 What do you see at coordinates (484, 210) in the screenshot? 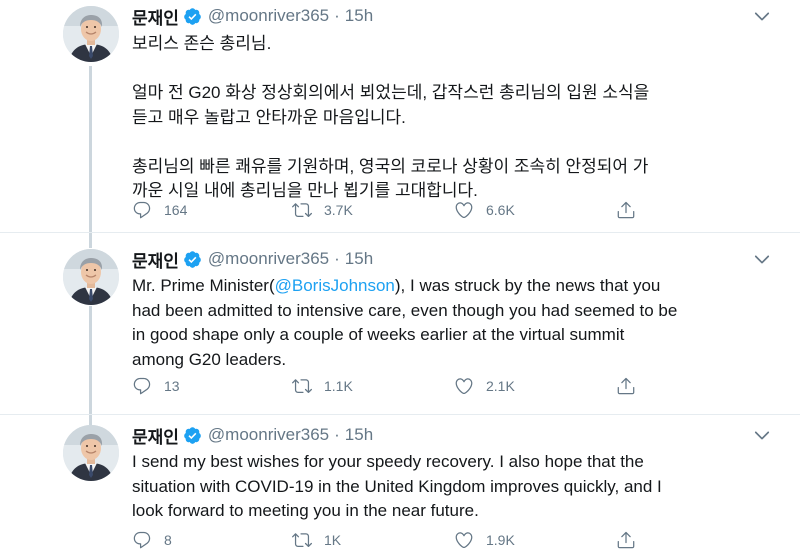
I see `like-button: 6.6K` at bounding box center [484, 210].